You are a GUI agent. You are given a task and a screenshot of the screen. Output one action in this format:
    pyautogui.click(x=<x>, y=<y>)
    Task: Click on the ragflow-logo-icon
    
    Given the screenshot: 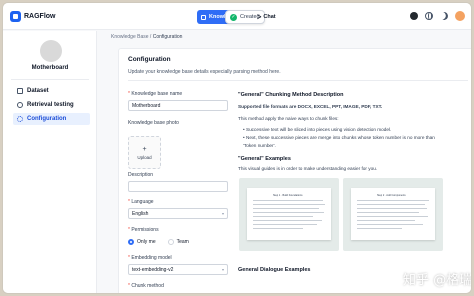 What is the action you would take?
    pyautogui.click(x=15, y=16)
    